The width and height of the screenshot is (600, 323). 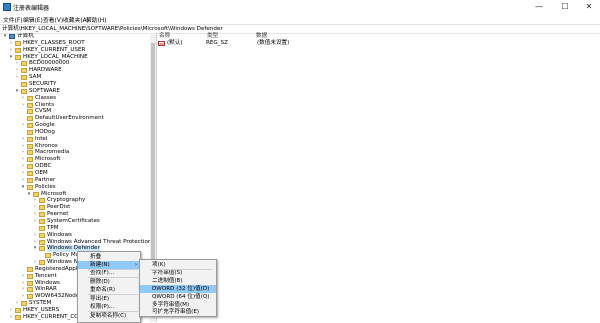 I want to click on submenu-new-binary-value: 二进制值(B), so click(x=178, y=281).